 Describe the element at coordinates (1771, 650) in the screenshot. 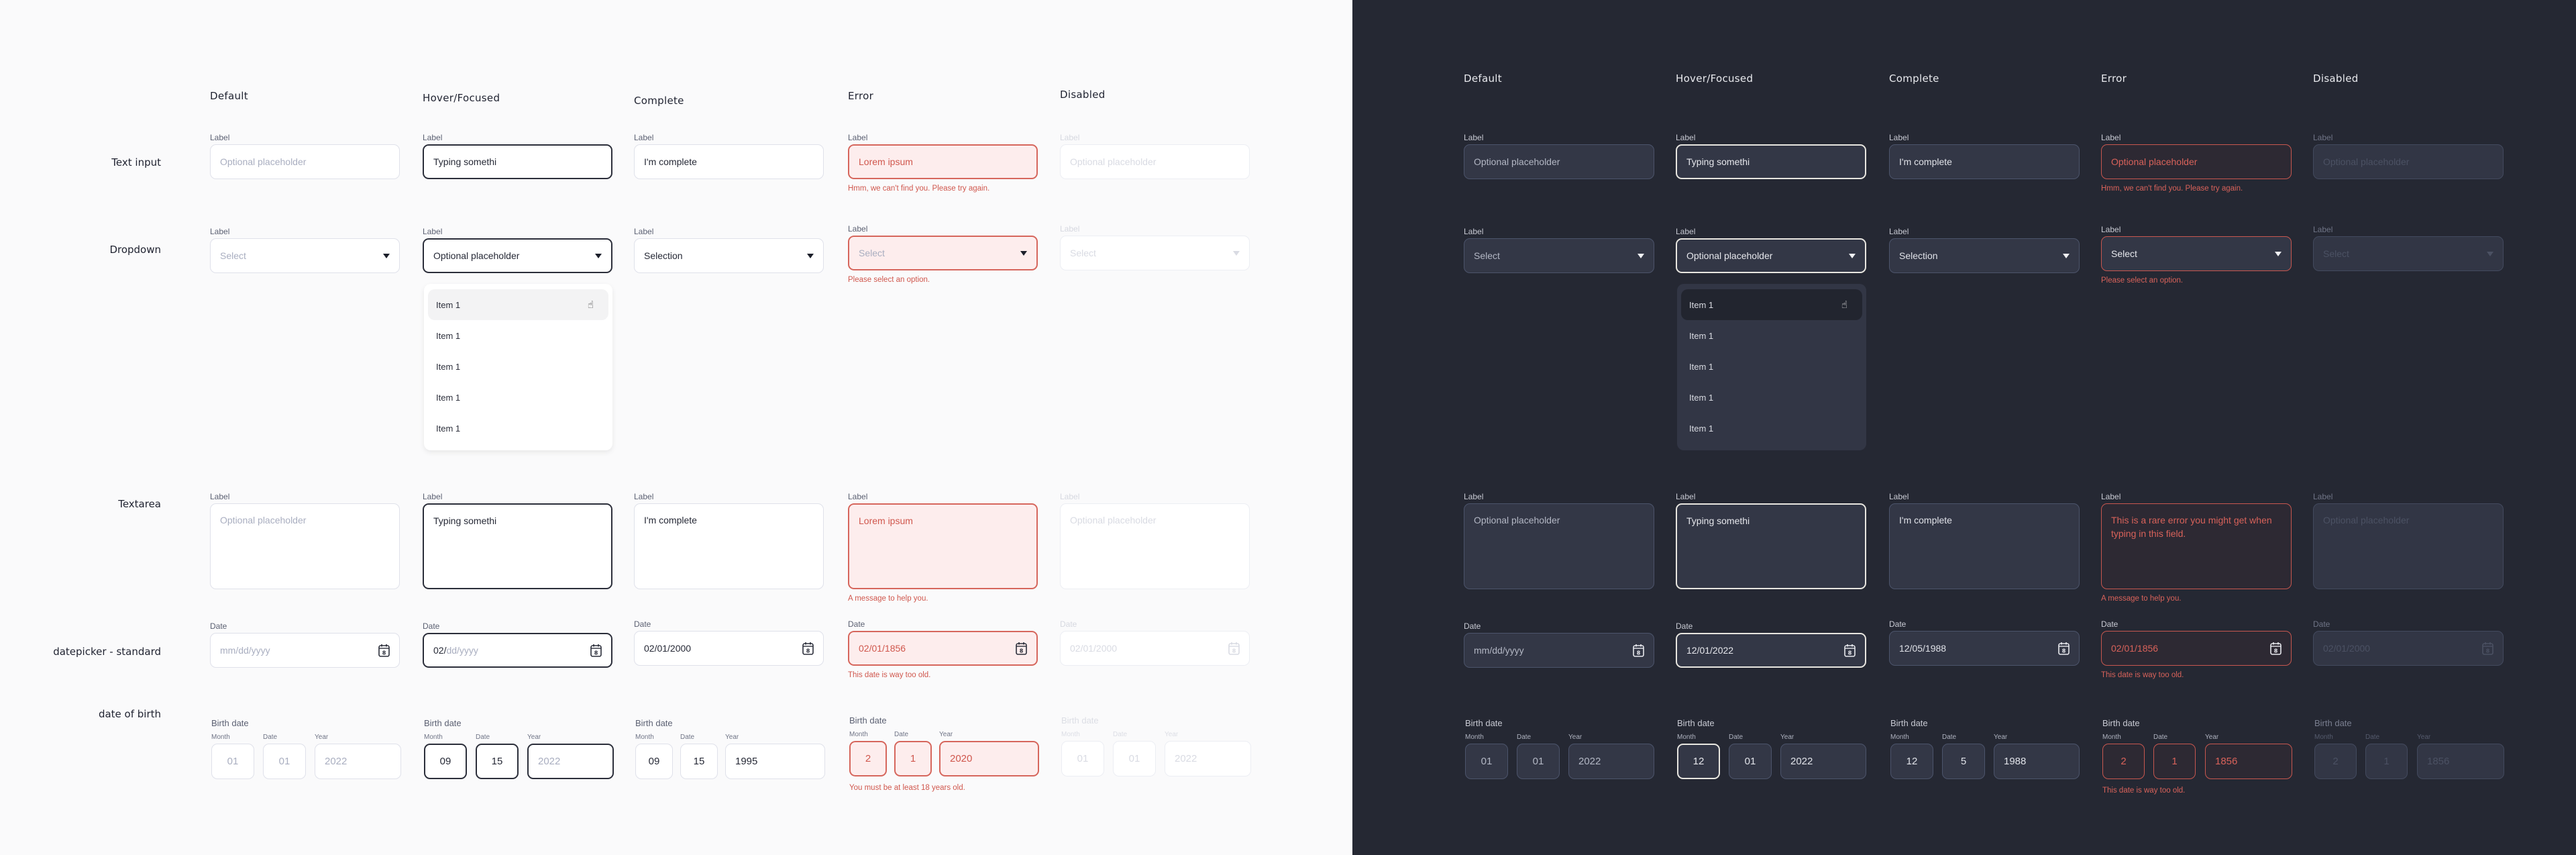

I see `datepicker-input-focus: 12/01/2022 8` at that location.